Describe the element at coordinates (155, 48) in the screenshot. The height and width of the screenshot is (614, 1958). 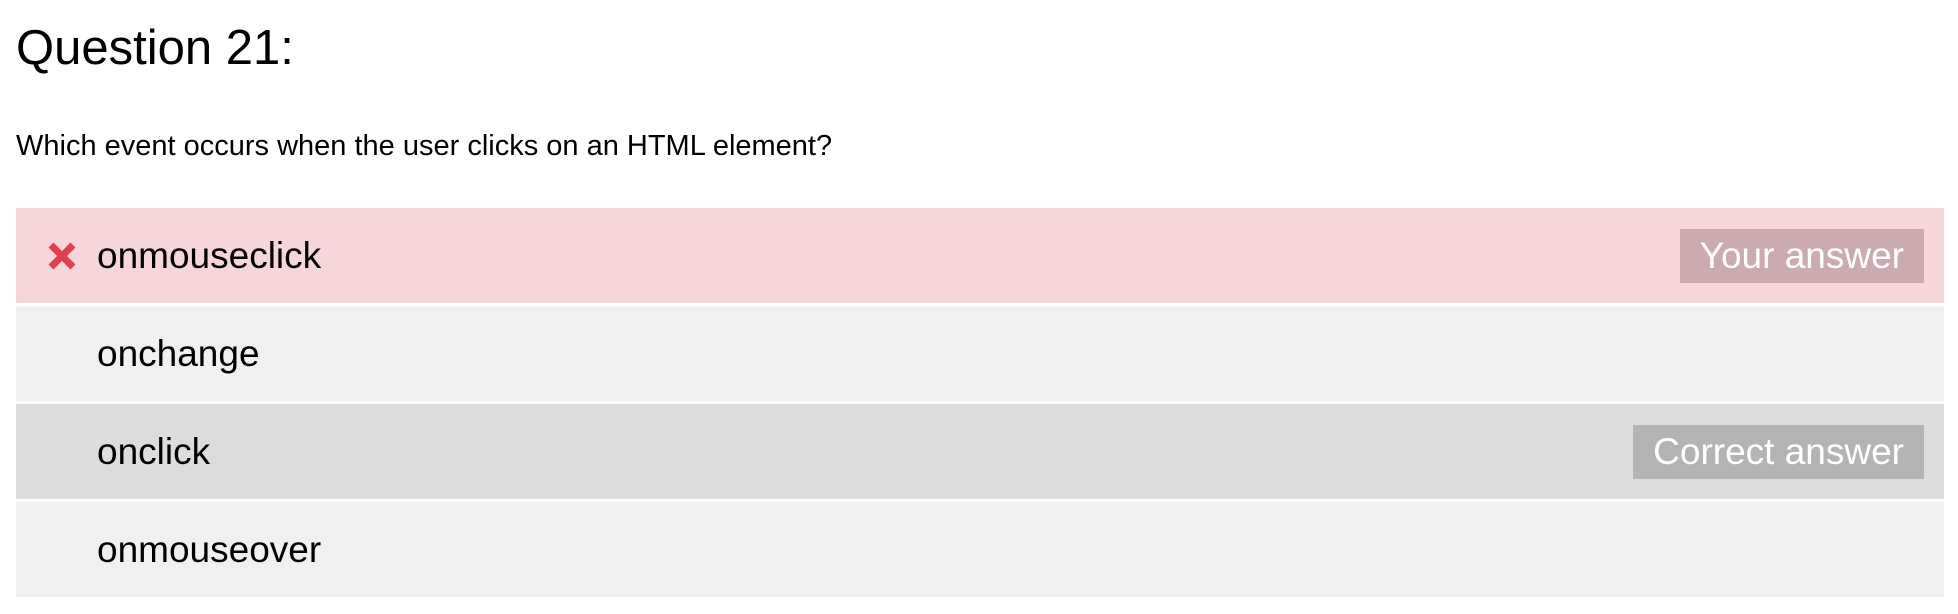
I see `question-title: Question 21:` at that location.